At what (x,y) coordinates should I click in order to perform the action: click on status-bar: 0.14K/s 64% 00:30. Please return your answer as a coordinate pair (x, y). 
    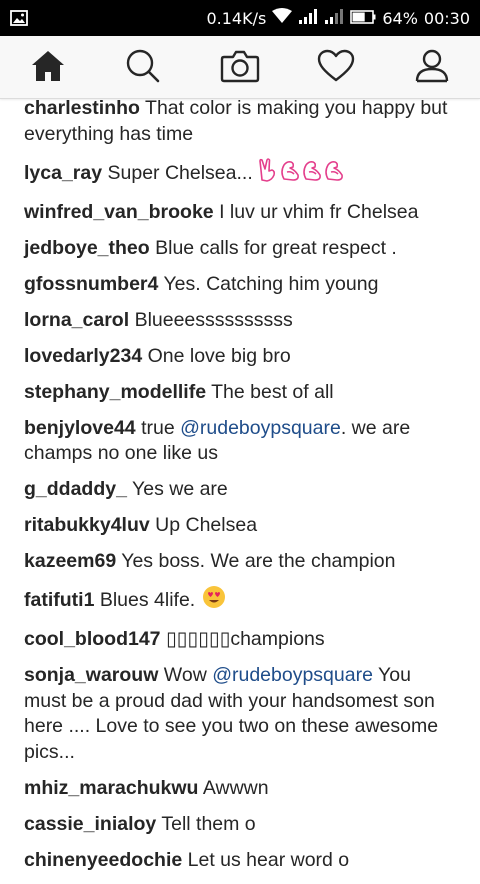
    Looking at the image, I should click on (240, 18).